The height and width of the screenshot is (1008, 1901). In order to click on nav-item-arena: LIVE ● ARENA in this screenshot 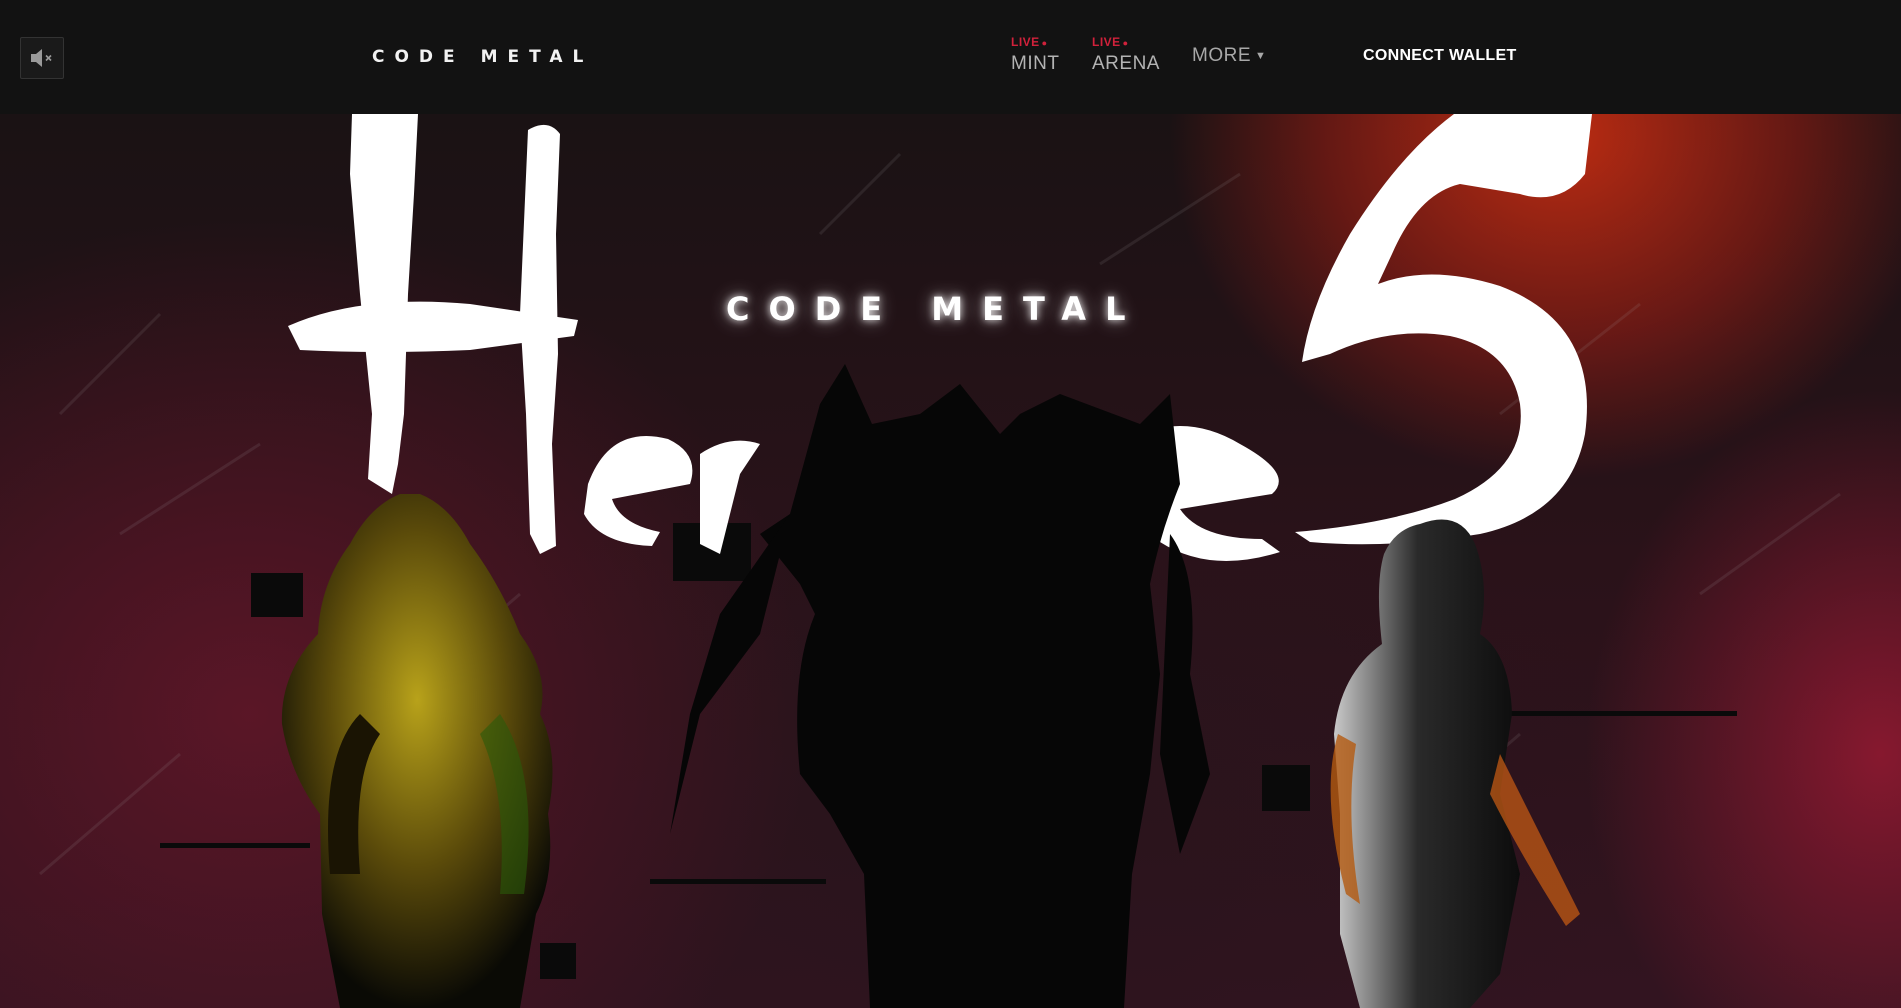, I will do `click(1126, 55)`.